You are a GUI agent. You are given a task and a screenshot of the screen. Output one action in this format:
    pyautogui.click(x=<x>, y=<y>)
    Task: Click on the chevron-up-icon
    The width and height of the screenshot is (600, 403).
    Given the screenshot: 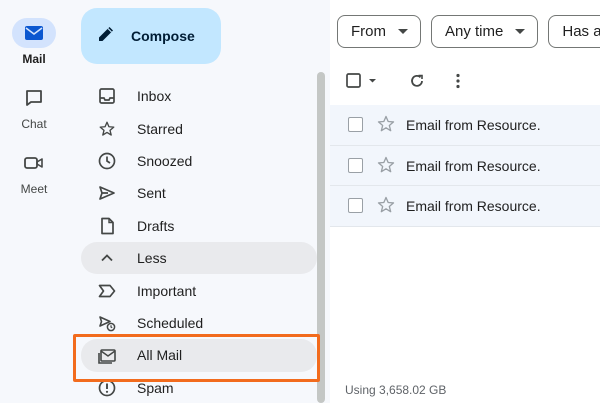 What is the action you would take?
    pyautogui.click(x=107, y=258)
    